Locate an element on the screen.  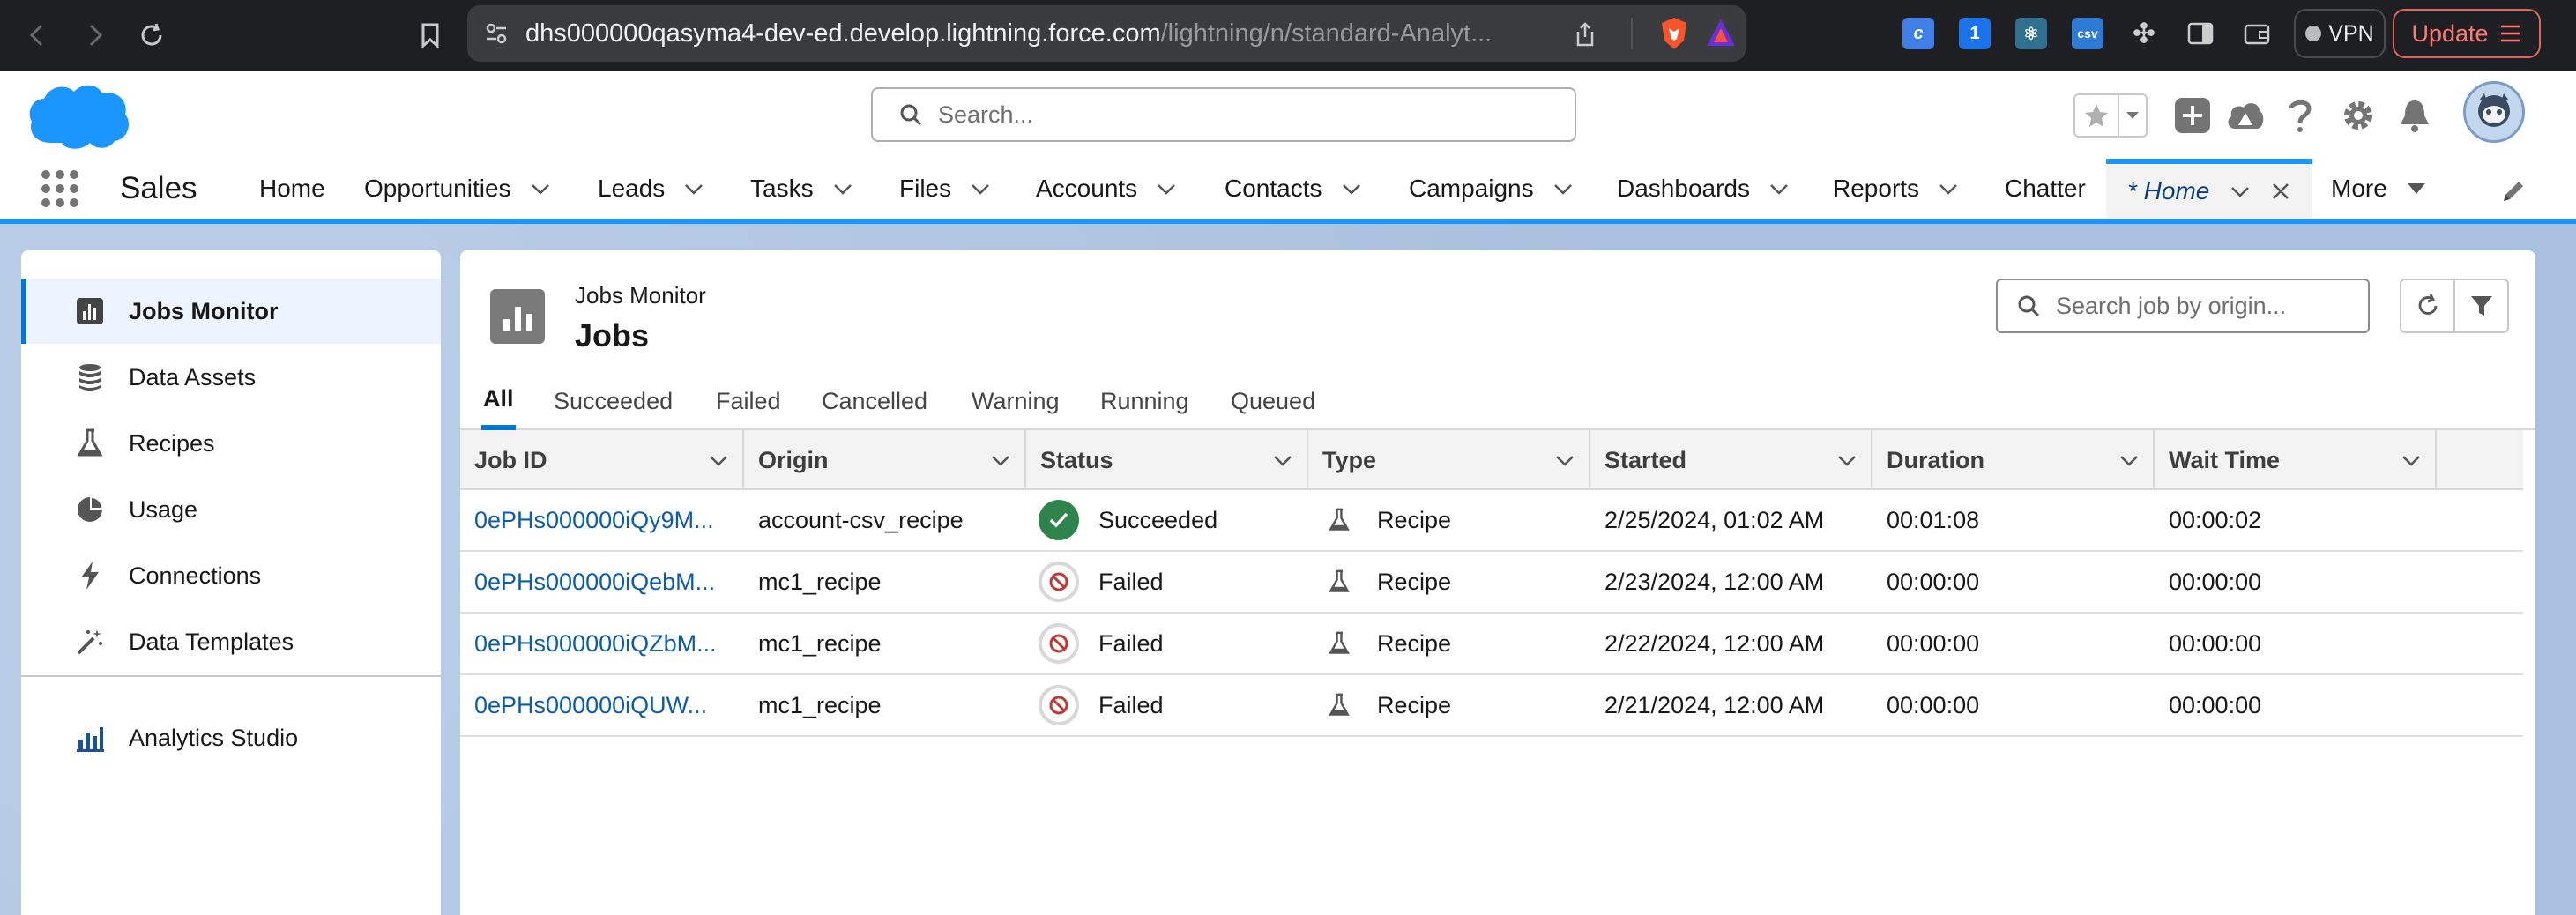
tab-warning: Warning is located at coordinates (1016, 401).